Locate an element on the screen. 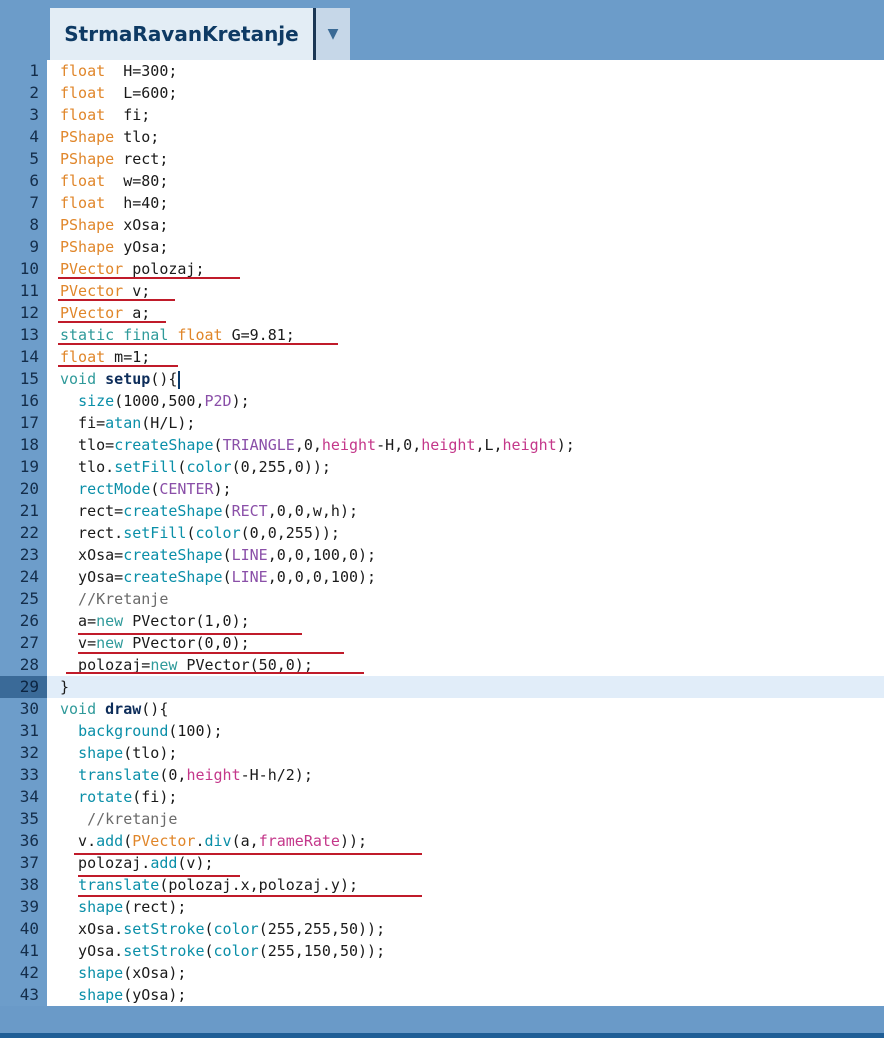 Image resolution: width=884 pixels, height=1038 pixels. code-token: PVector(1,0); is located at coordinates (186, 621).